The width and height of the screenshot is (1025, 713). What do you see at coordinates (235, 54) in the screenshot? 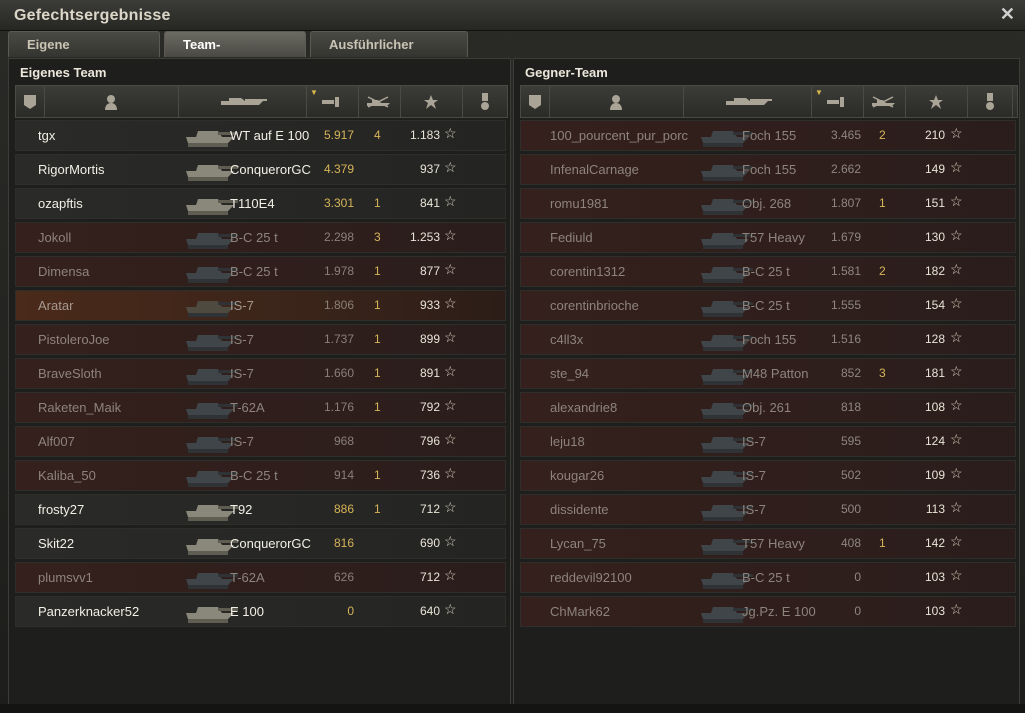
I see `tab-team-auswertung: Team-Auswertung` at bounding box center [235, 54].